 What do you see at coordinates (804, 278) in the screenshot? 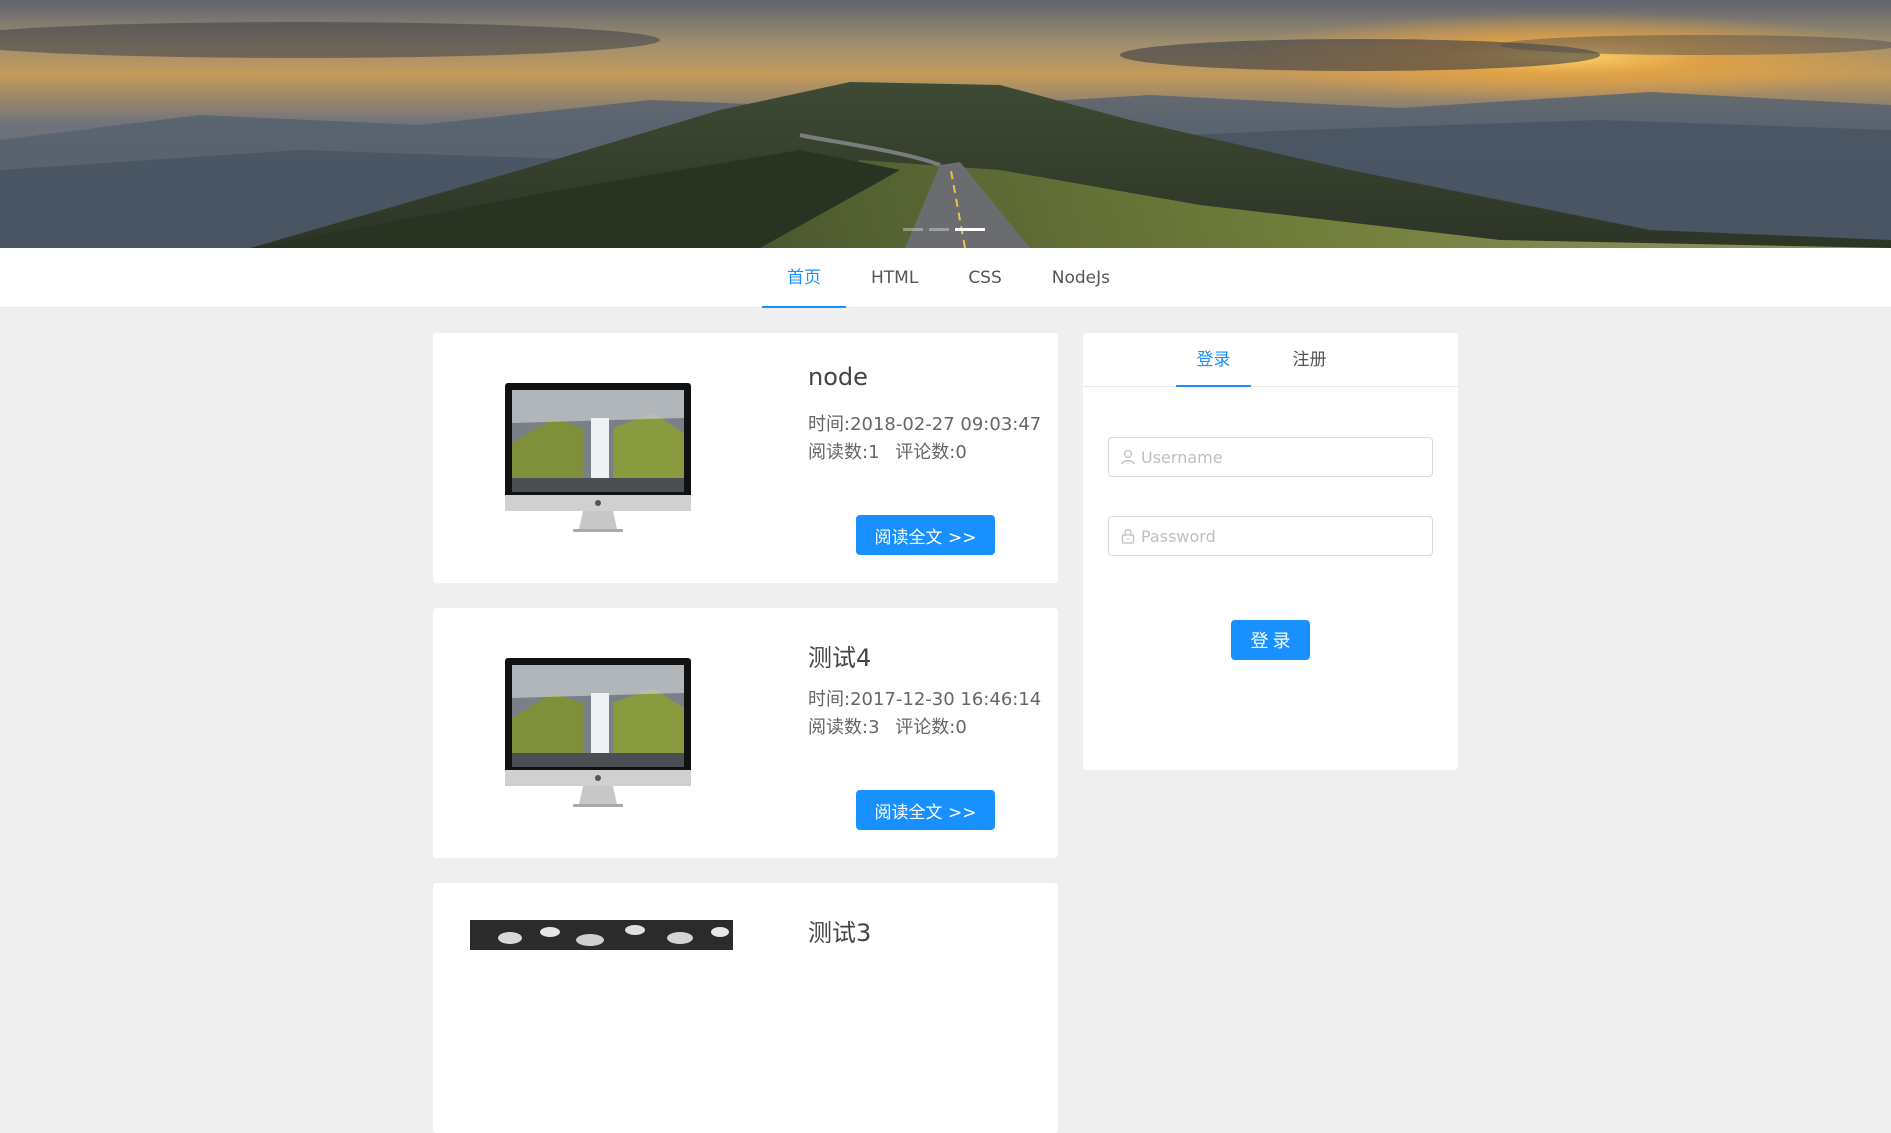
I see `nav-item-home: 首页` at bounding box center [804, 278].